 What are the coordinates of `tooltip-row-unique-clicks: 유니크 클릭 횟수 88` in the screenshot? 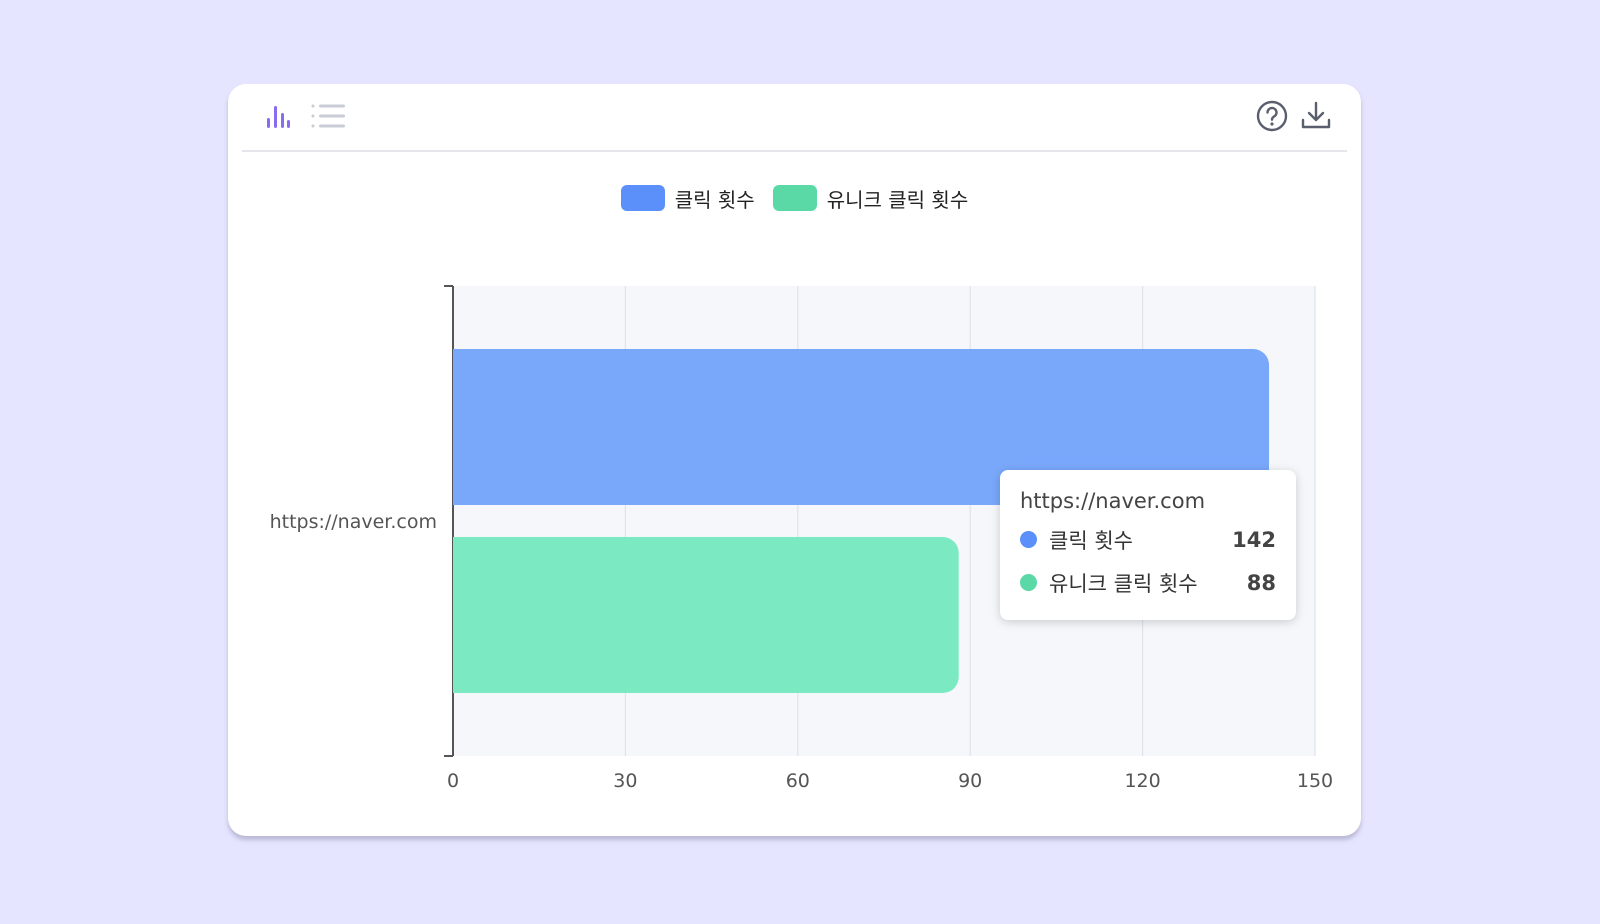 It's located at (1148, 582).